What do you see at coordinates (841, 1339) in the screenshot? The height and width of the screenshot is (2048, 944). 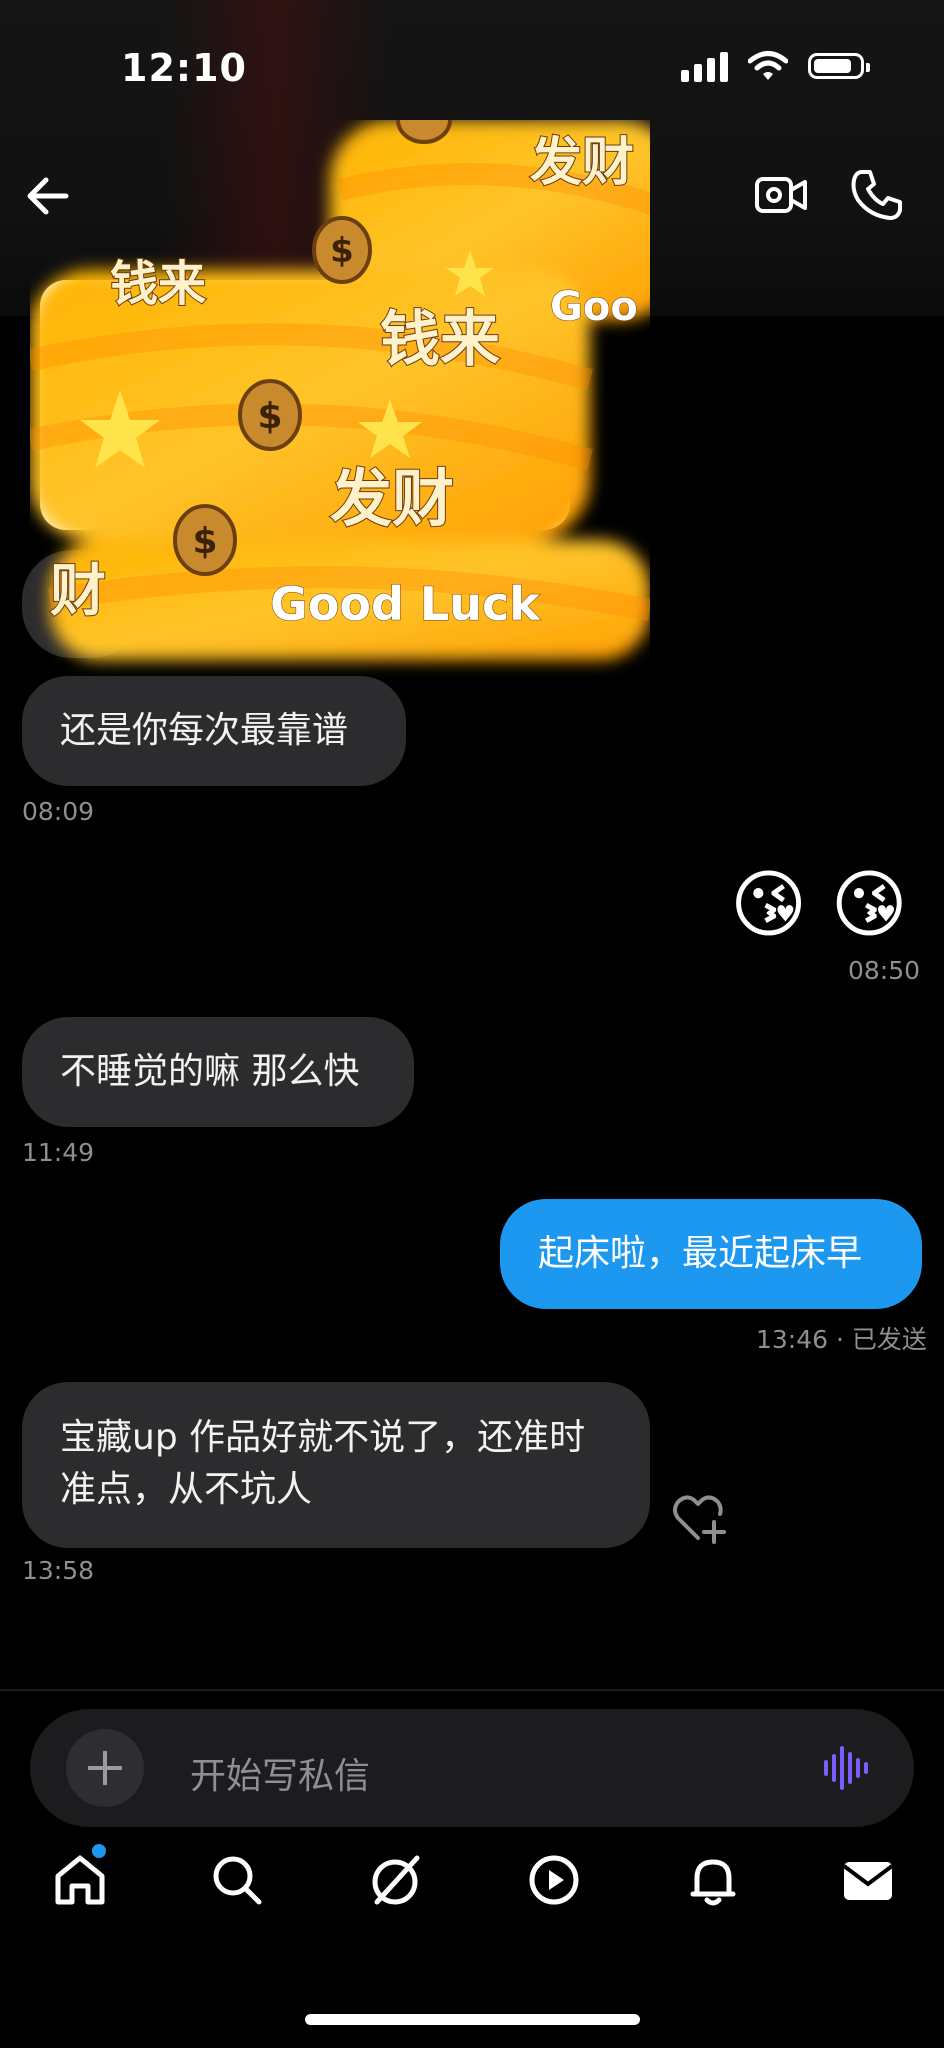 I see `message-timestamp: 13:46 · 已发送` at bounding box center [841, 1339].